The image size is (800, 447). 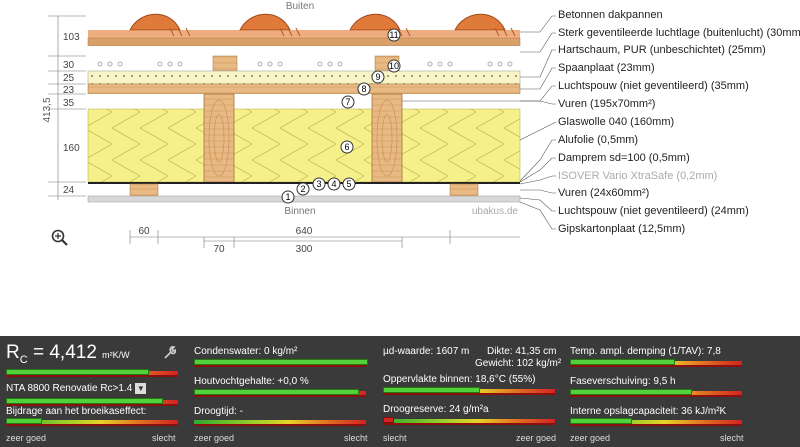 What do you see at coordinates (393, 35) in the screenshot?
I see `marker-11: 11` at bounding box center [393, 35].